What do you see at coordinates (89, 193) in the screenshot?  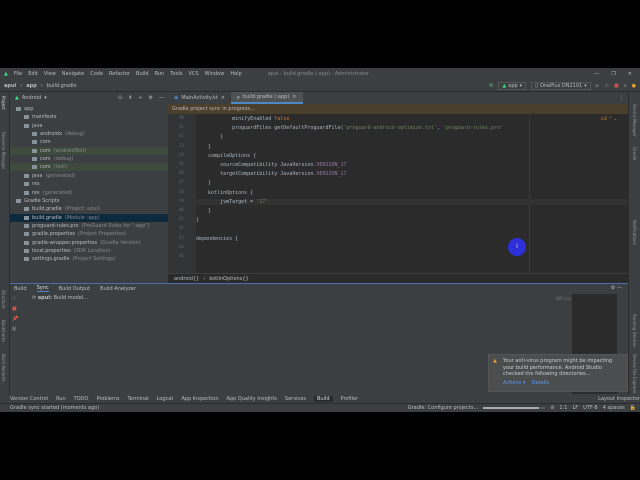 I see `tree-item: res (generated)` at bounding box center [89, 193].